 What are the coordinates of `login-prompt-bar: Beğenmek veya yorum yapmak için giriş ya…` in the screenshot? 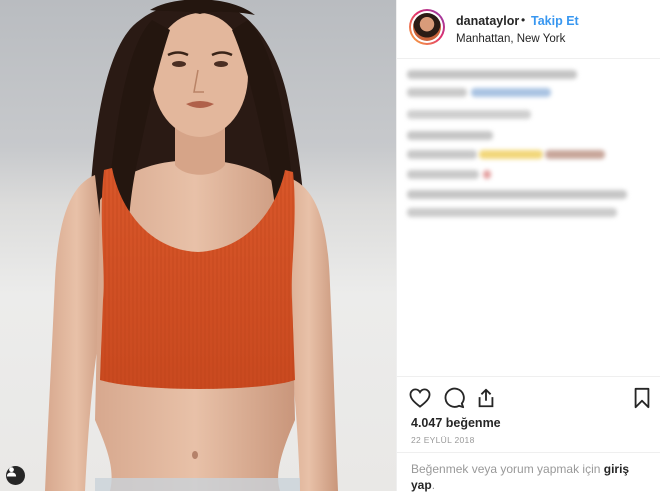 It's located at (528, 472).